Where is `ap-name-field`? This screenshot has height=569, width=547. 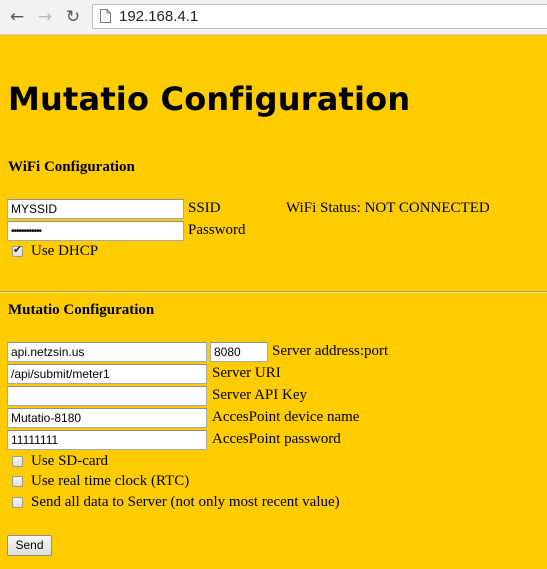
ap-name-field is located at coordinates (107, 418).